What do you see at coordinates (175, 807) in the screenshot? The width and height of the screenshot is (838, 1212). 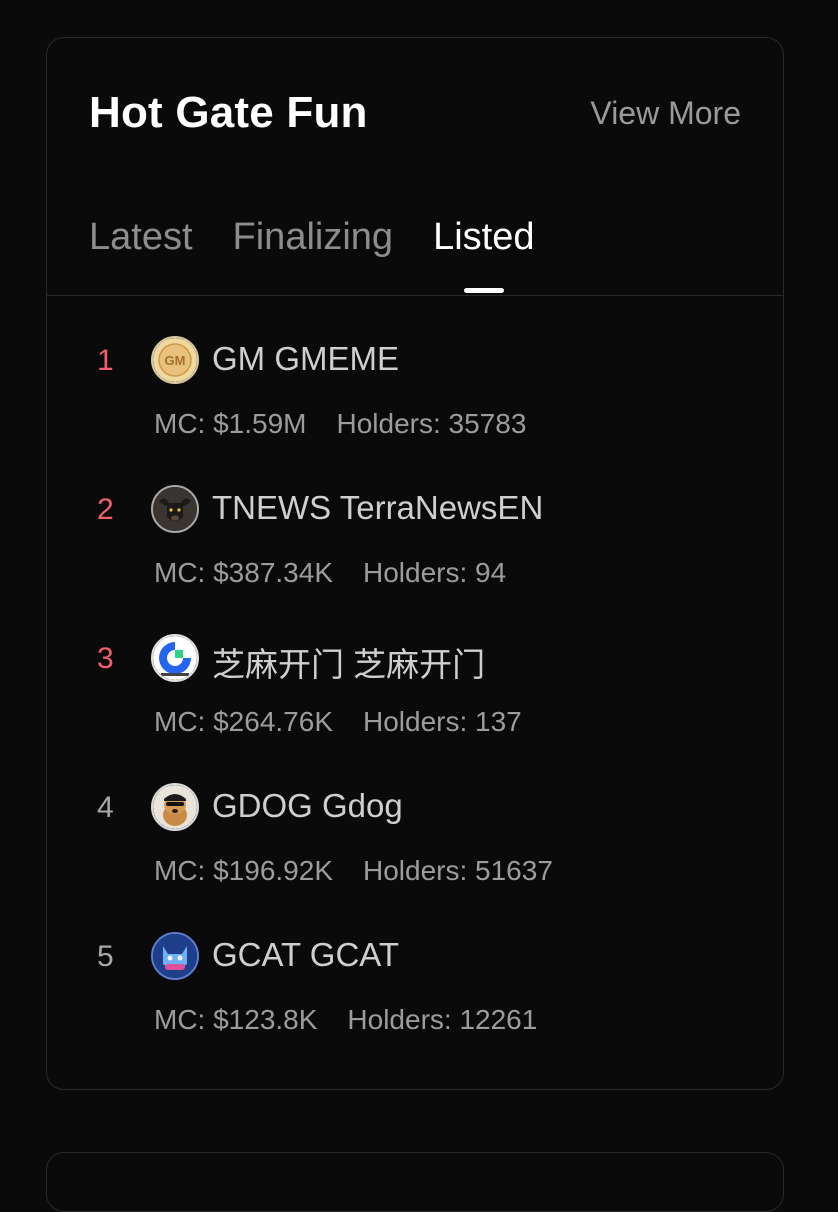 I see `dog-icon` at bounding box center [175, 807].